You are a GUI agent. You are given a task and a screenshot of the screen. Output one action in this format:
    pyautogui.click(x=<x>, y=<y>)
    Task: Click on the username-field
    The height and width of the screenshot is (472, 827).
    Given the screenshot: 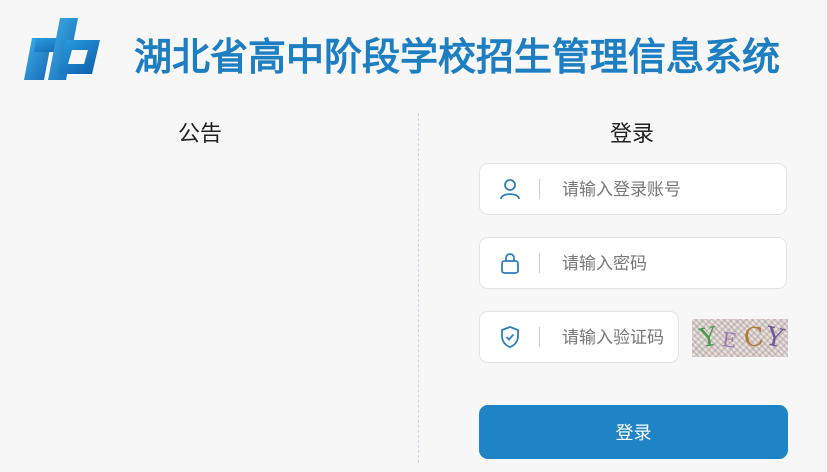 What is the action you would take?
    pyautogui.click(x=633, y=189)
    